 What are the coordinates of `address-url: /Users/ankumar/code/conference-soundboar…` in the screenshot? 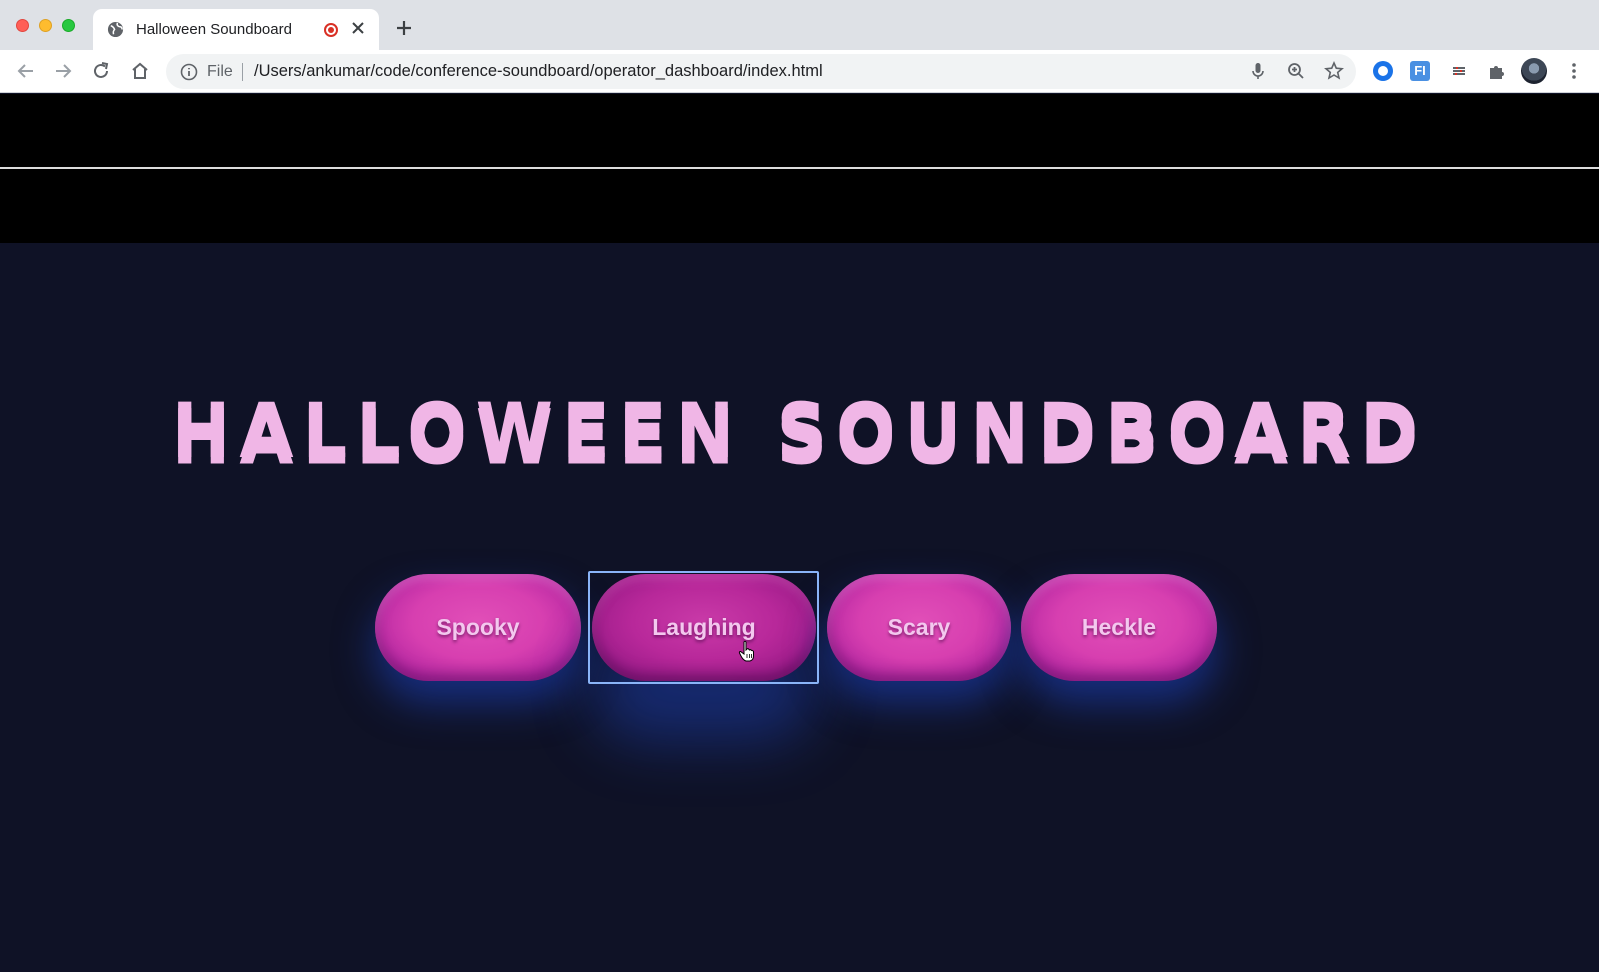 It's located at (538, 71).